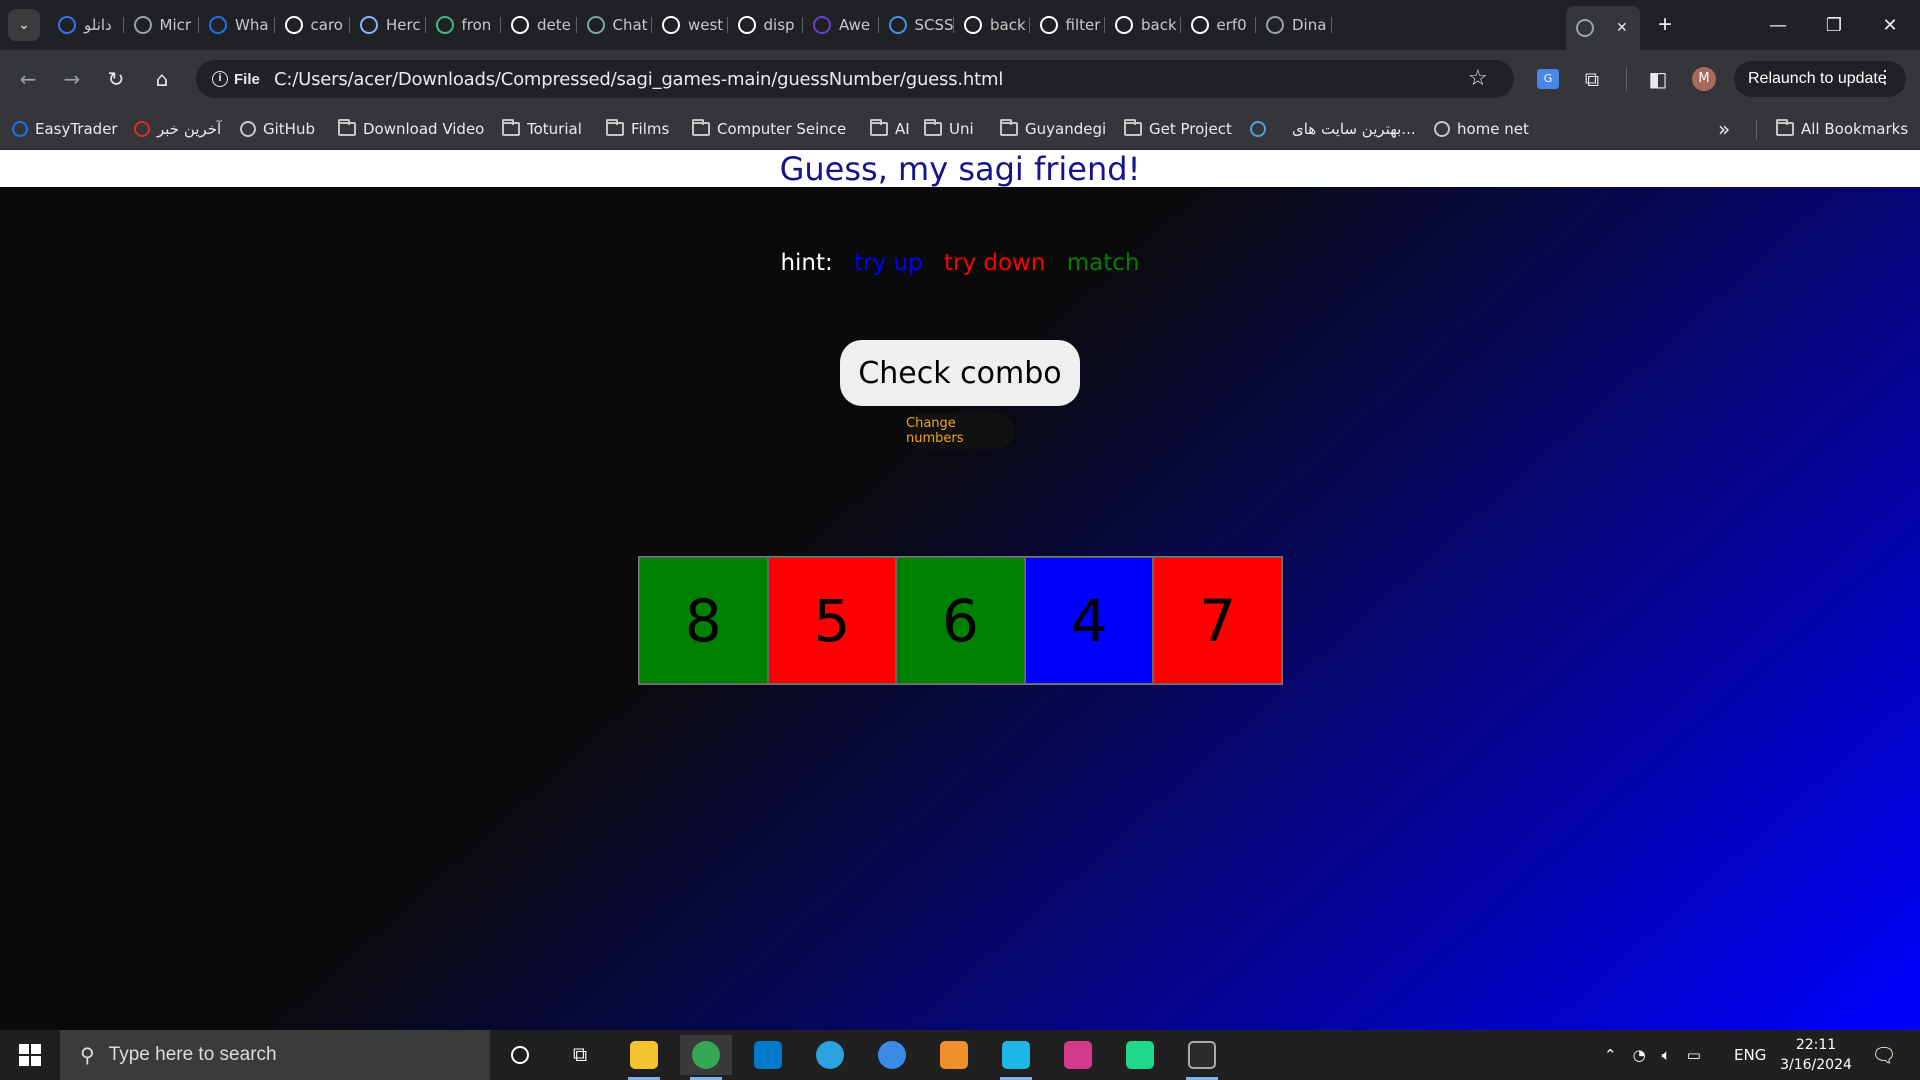  What do you see at coordinates (1816, 1055) in the screenshot?
I see `clock: 22:11 3/16/2024` at bounding box center [1816, 1055].